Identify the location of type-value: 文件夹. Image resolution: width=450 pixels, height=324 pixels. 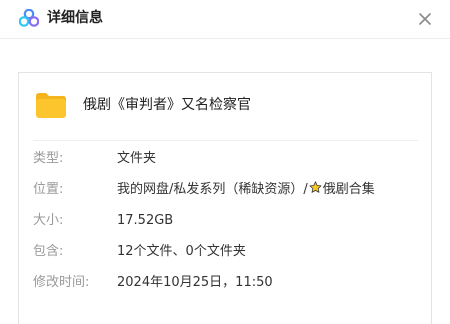
(137, 158).